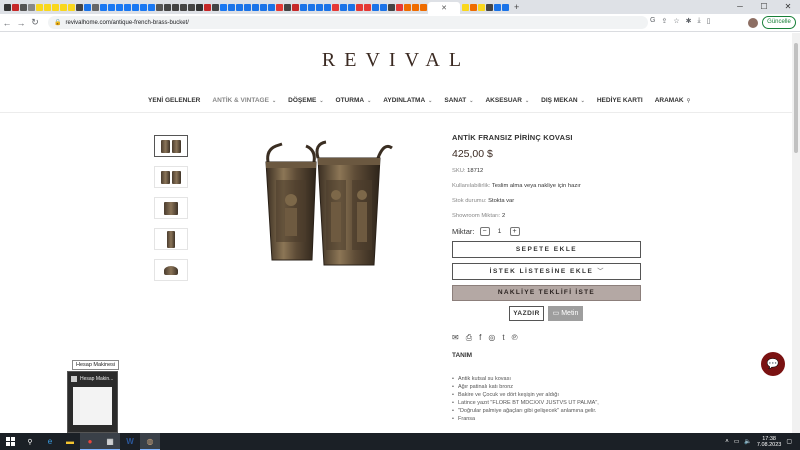 The height and width of the screenshot is (450, 800). Describe the element at coordinates (70, 441) in the screenshot. I see `explorer-taskbar-button: ▬` at that location.